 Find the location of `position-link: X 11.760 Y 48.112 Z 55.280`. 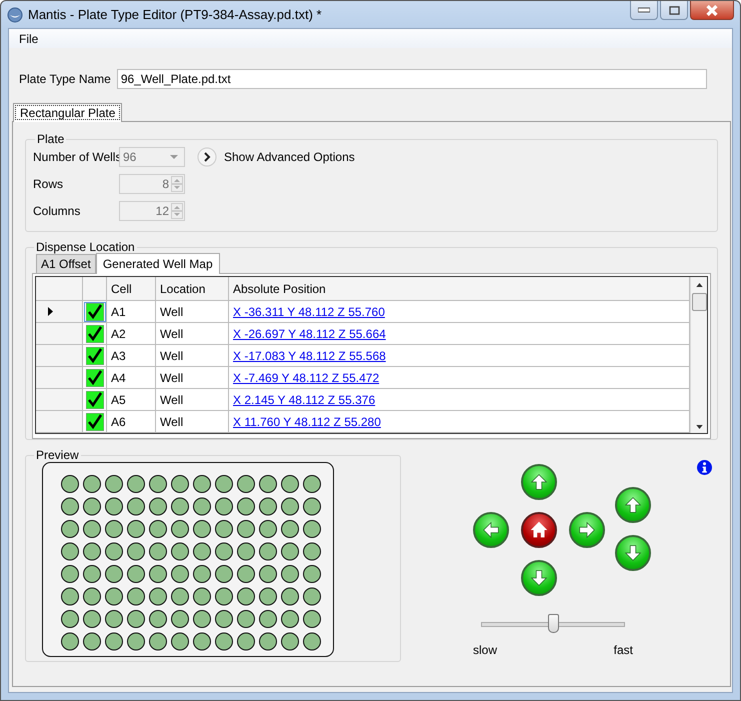

position-link: X 11.760 Y 48.112 Z 55.280 is located at coordinates (307, 421).